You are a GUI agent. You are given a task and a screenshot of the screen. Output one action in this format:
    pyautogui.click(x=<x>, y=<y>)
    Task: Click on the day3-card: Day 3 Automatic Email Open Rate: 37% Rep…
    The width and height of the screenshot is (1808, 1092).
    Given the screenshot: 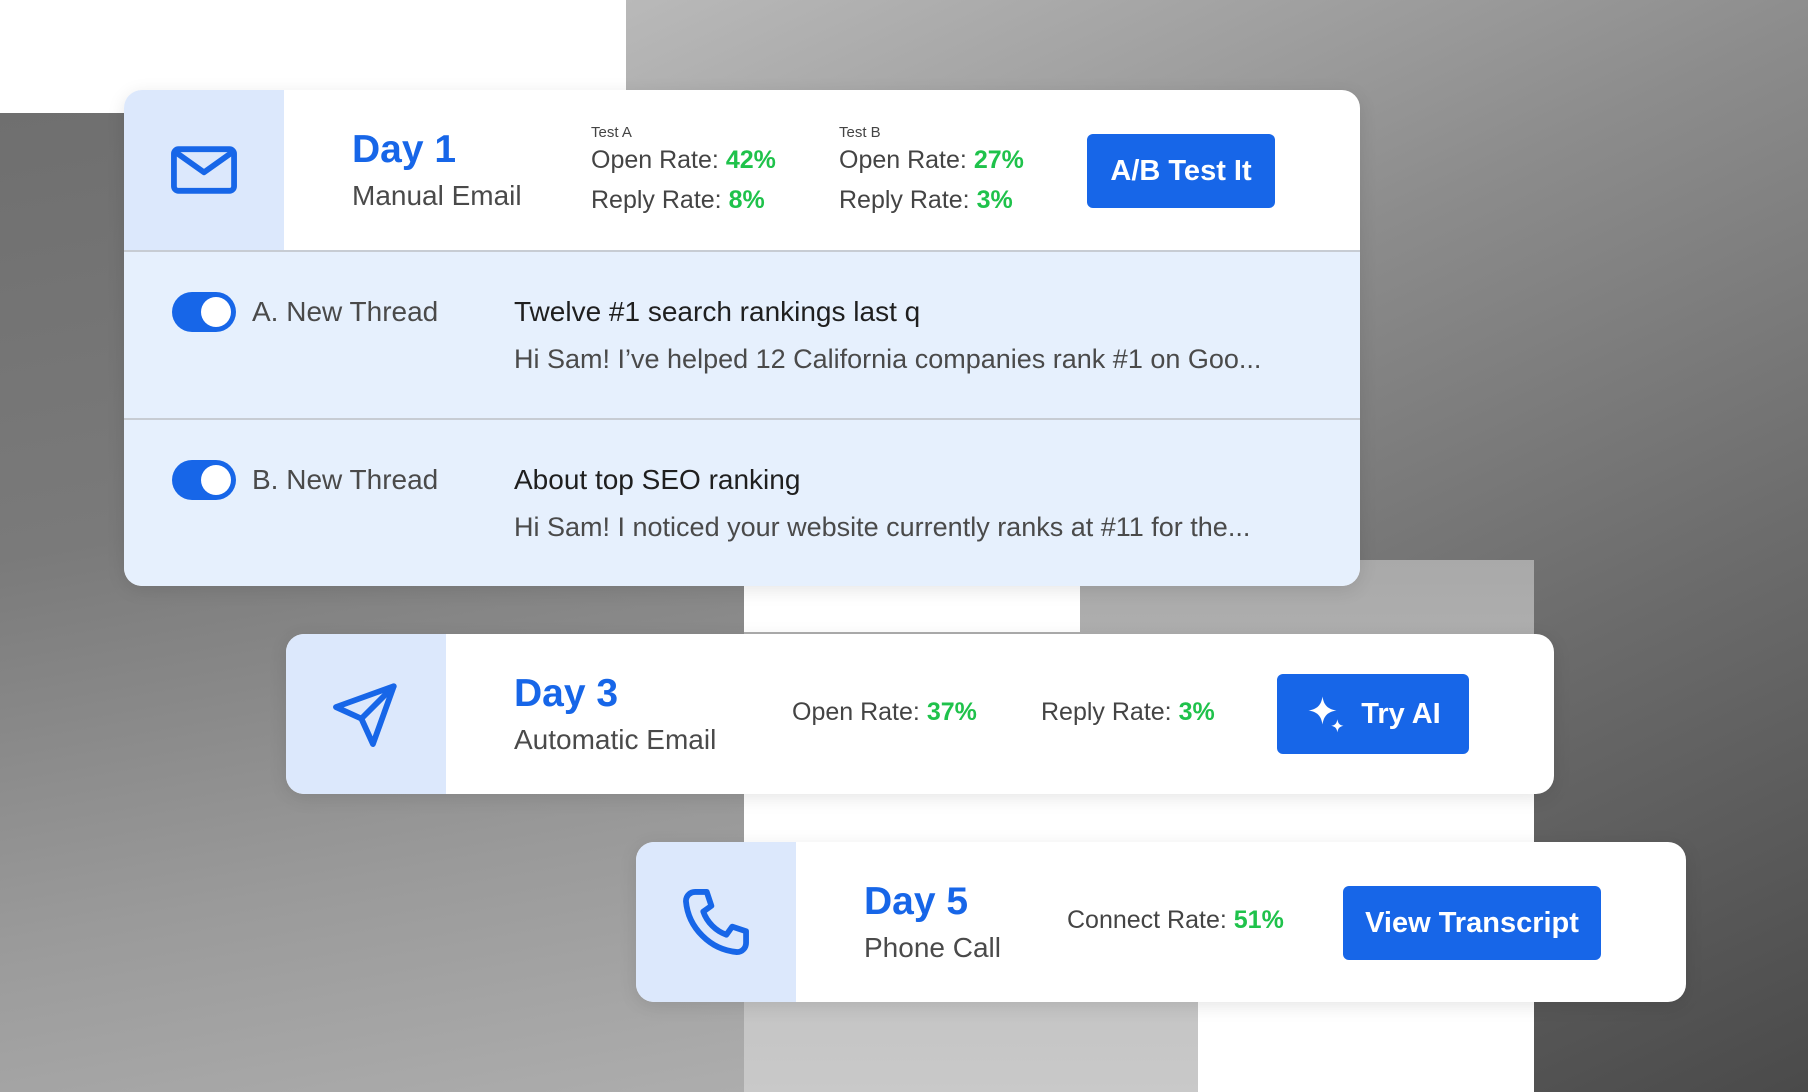 What is the action you would take?
    pyautogui.click(x=920, y=714)
    